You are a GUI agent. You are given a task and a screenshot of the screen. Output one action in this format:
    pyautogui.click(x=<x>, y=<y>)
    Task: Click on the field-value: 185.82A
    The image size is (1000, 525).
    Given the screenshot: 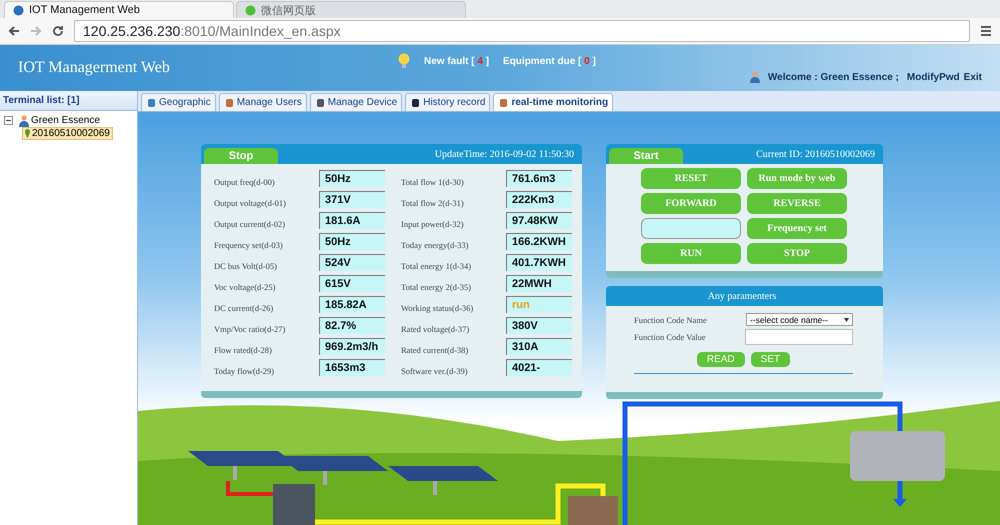 What is the action you would take?
    pyautogui.click(x=352, y=304)
    